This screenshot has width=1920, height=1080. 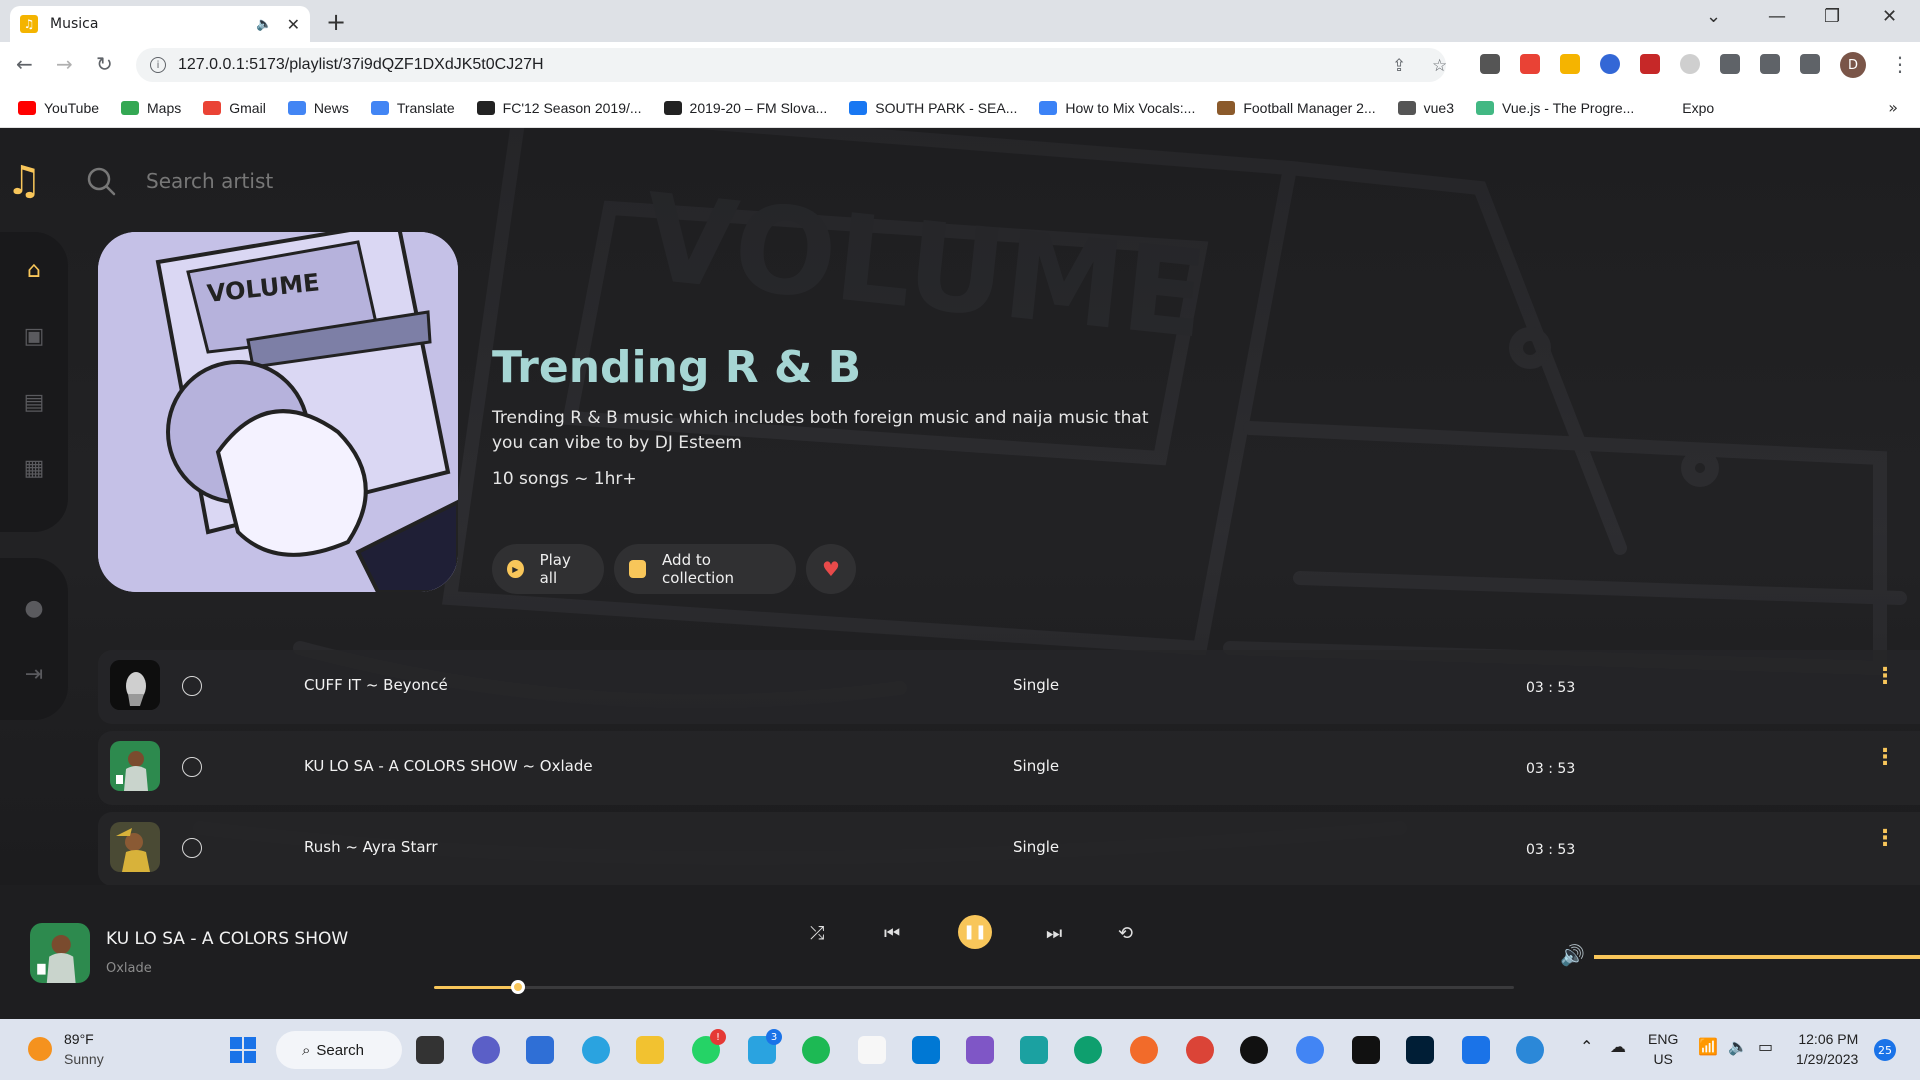 I want to click on reload-icon: ↻, so click(x=104, y=64).